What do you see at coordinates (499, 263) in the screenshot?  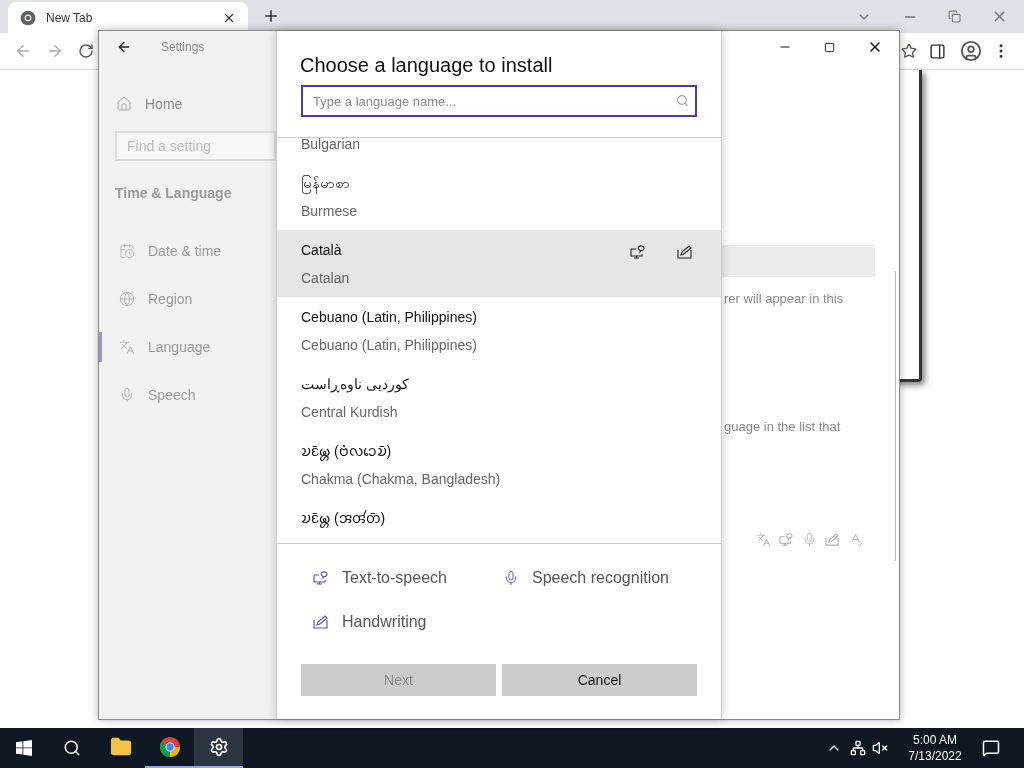 I see `language-list-item: Català Catalan` at bounding box center [499, 263].